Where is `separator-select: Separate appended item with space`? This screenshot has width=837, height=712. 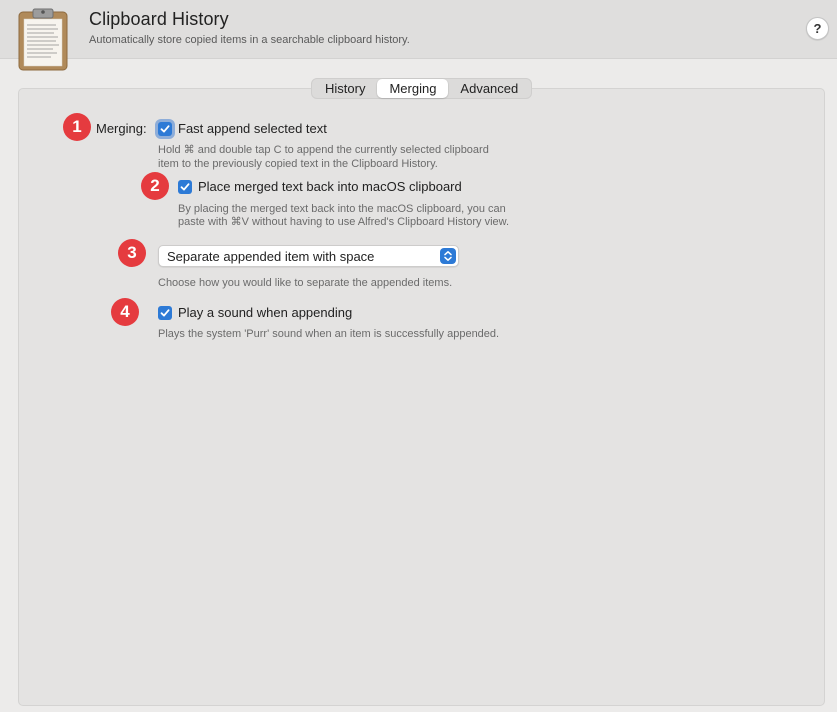
separator-select: Separate appended item with space is located at coordinates (308, 256).